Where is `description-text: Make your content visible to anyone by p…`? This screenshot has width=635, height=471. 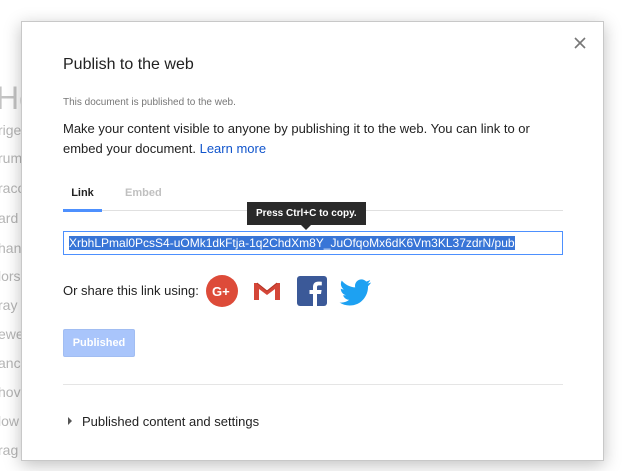 description-text: Make your content visible to anyone by p… is located at coordinates (296, 138).